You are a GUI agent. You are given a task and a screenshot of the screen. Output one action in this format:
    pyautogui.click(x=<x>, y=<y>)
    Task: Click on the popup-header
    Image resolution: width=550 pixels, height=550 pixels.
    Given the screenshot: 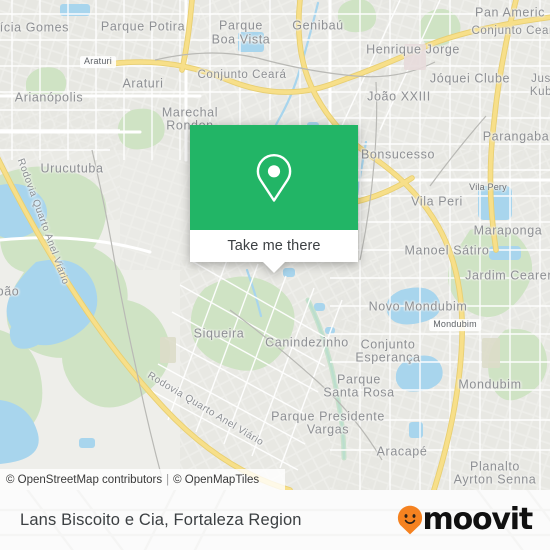 What is the action you would take?
    pyautogui.click(x=274, y=177)
    